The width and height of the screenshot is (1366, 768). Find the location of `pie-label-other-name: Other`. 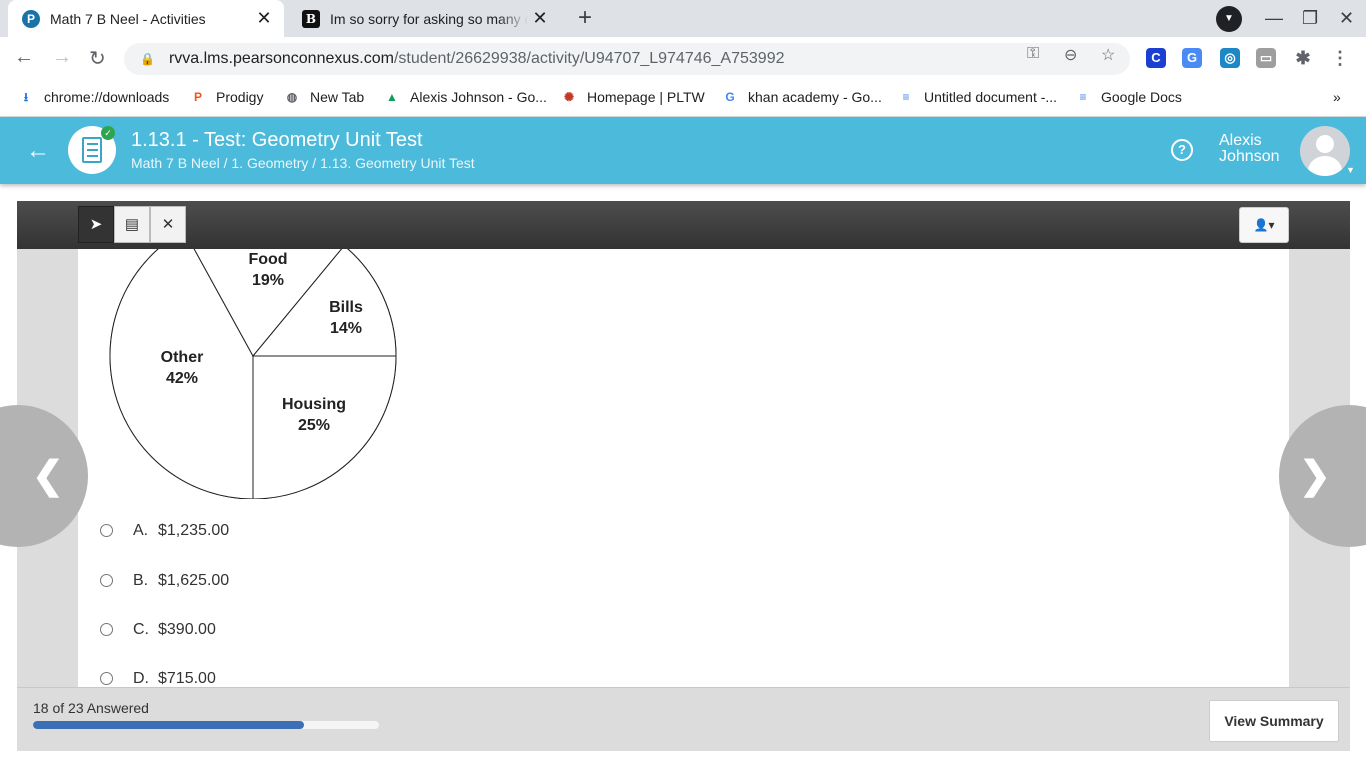

pie-label-other-name: Other is located at coordinates (182, 357).